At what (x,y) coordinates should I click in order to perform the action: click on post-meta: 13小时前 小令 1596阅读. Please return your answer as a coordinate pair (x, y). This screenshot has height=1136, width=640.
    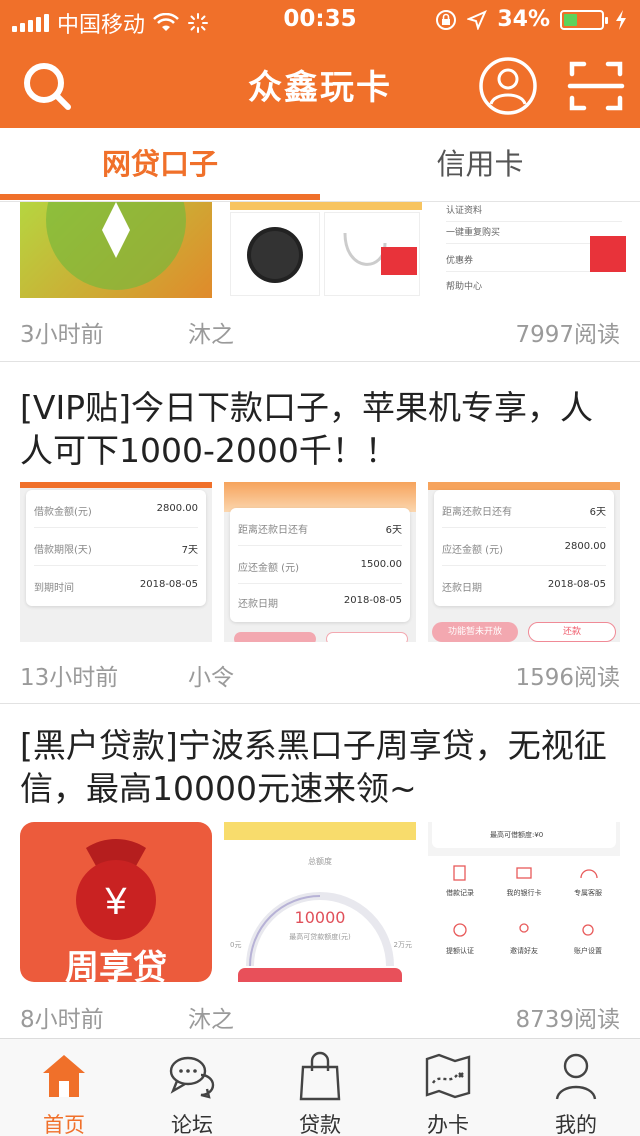
    Looking at the image, I should click on (320, 675).